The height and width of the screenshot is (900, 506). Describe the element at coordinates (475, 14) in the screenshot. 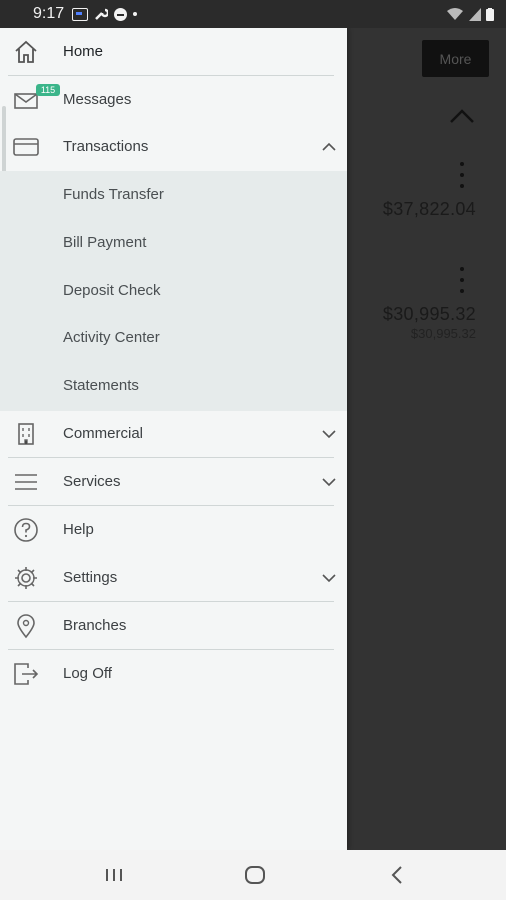

I see `signal-icon` at that location.